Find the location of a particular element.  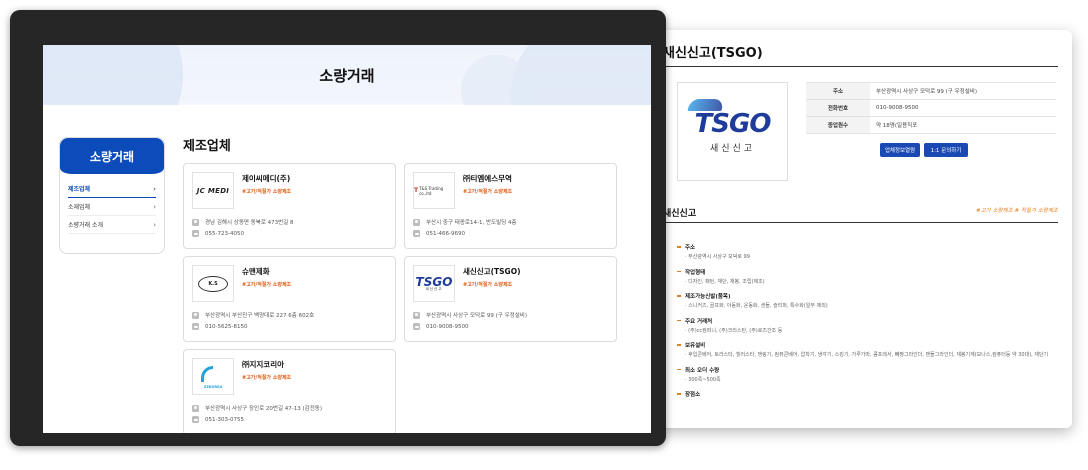

info-row: 전화번호 010-9008-9500 is located at coordinates (931, 108).